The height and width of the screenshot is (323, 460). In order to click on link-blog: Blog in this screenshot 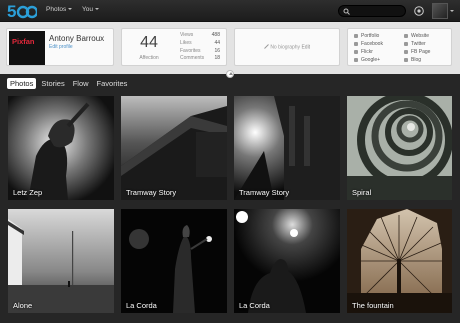, I will do `click(417, 61)`.